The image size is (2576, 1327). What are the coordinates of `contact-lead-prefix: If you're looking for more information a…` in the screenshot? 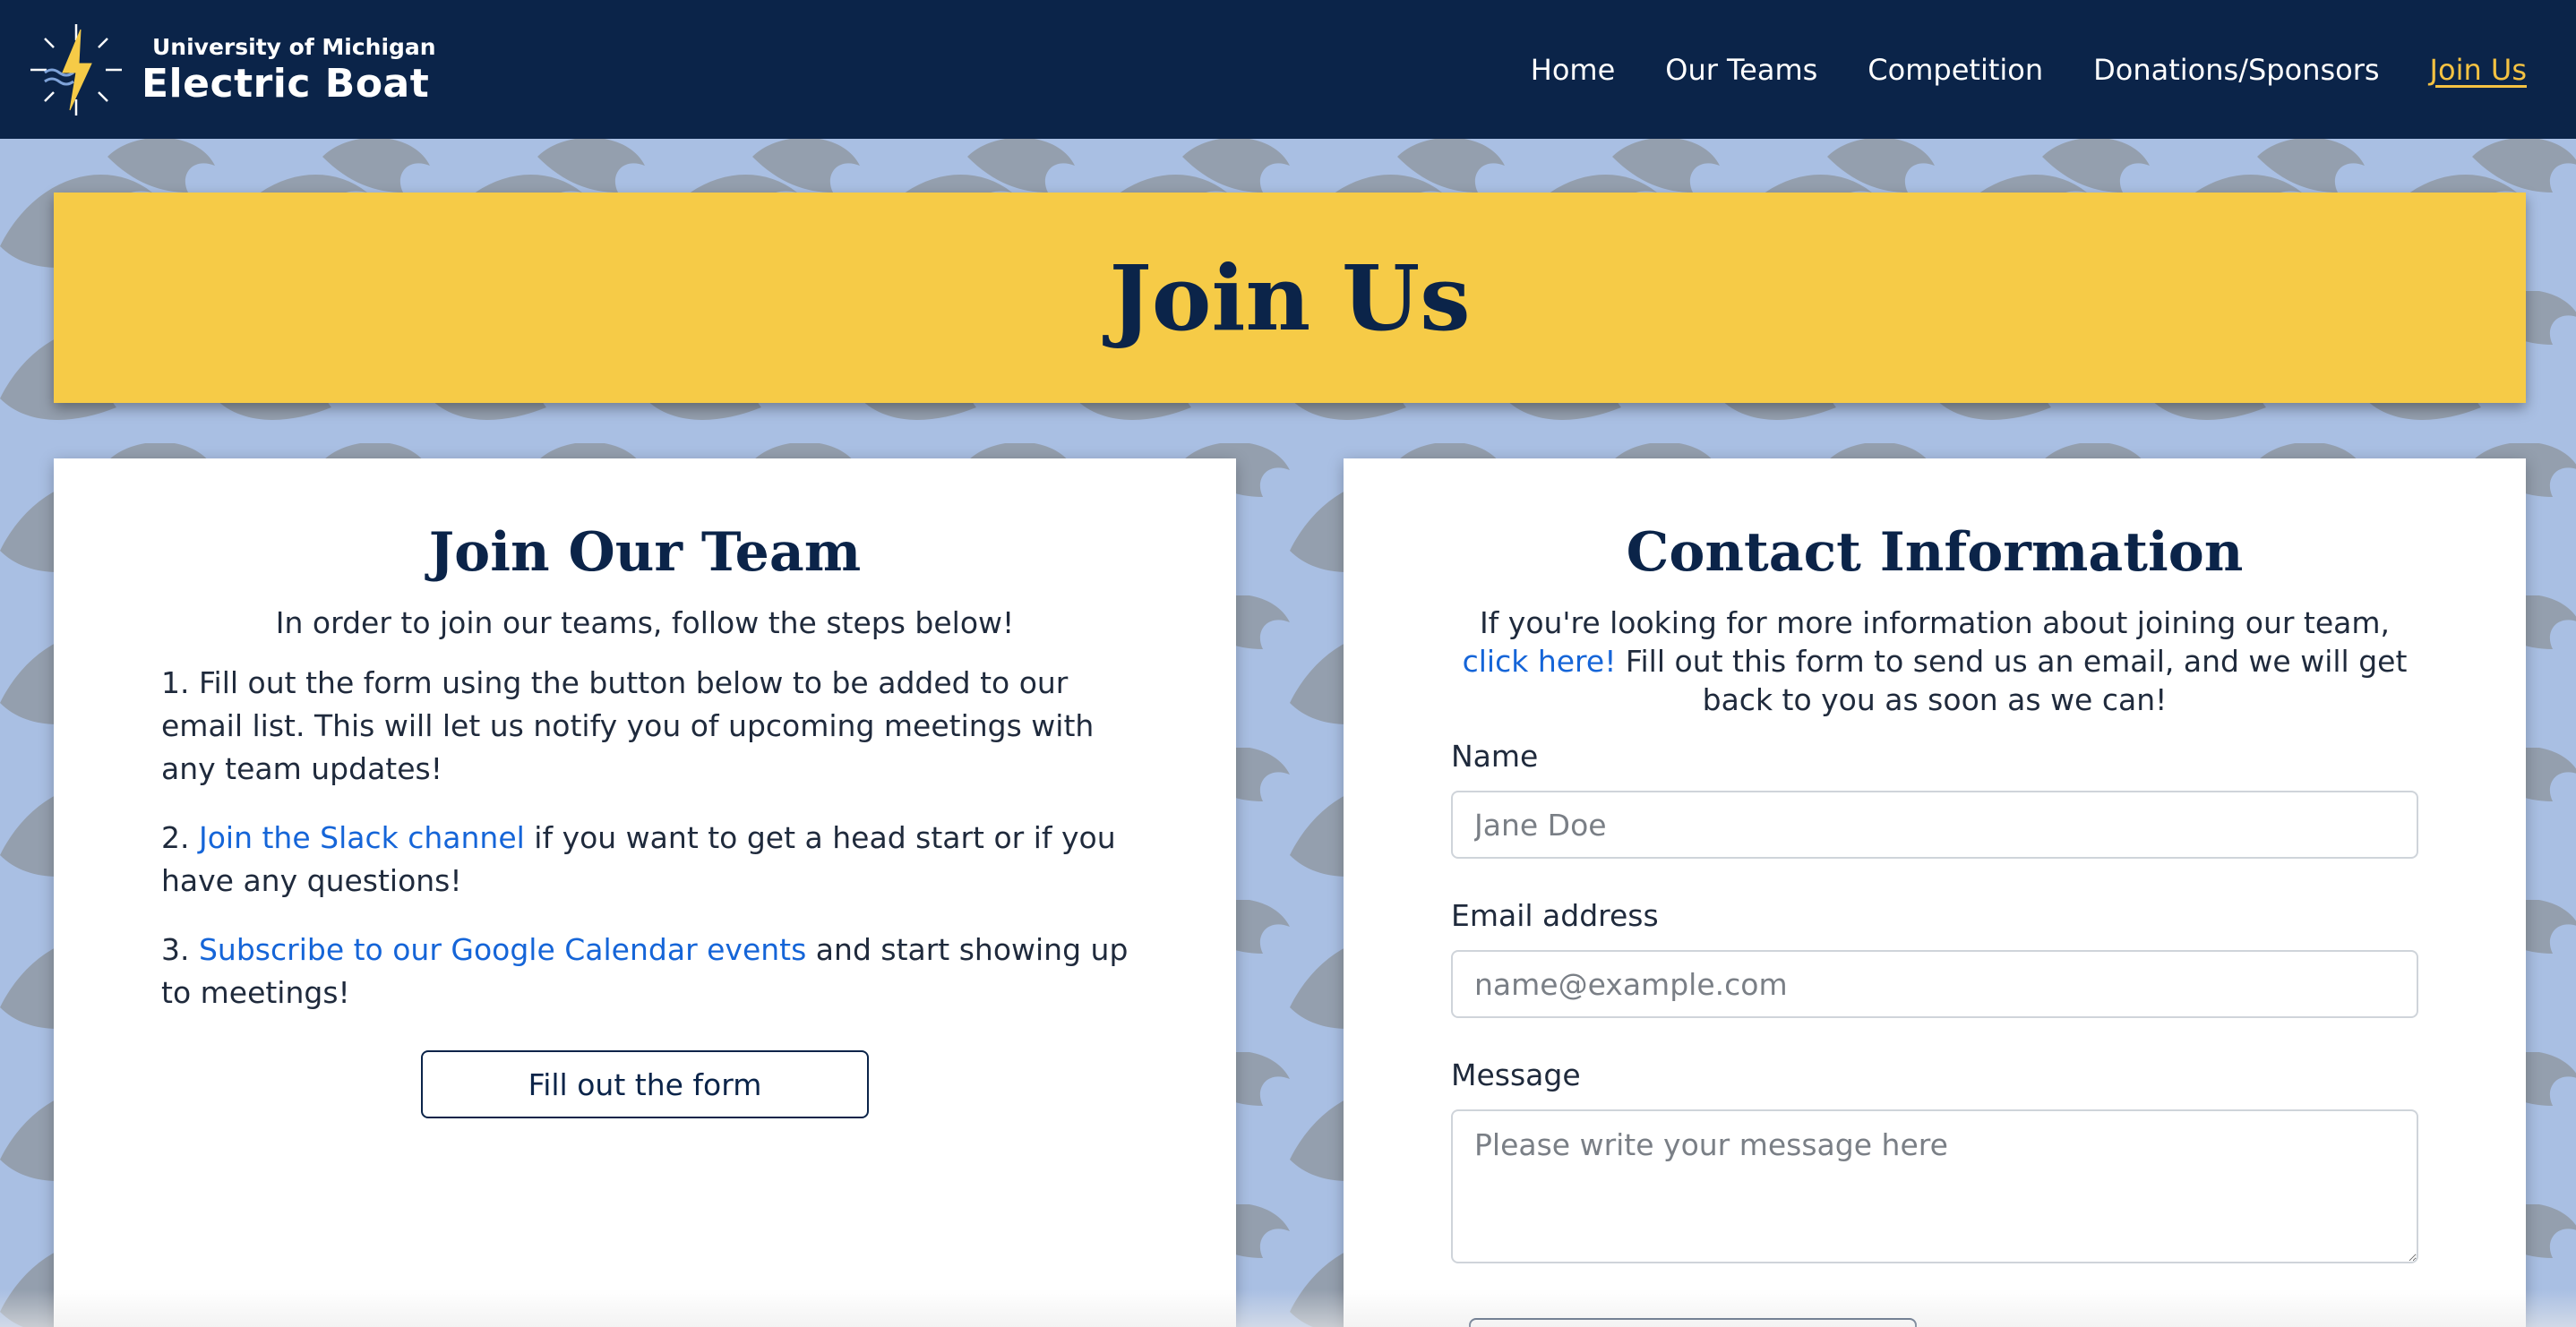 It's located at (1935, 622).